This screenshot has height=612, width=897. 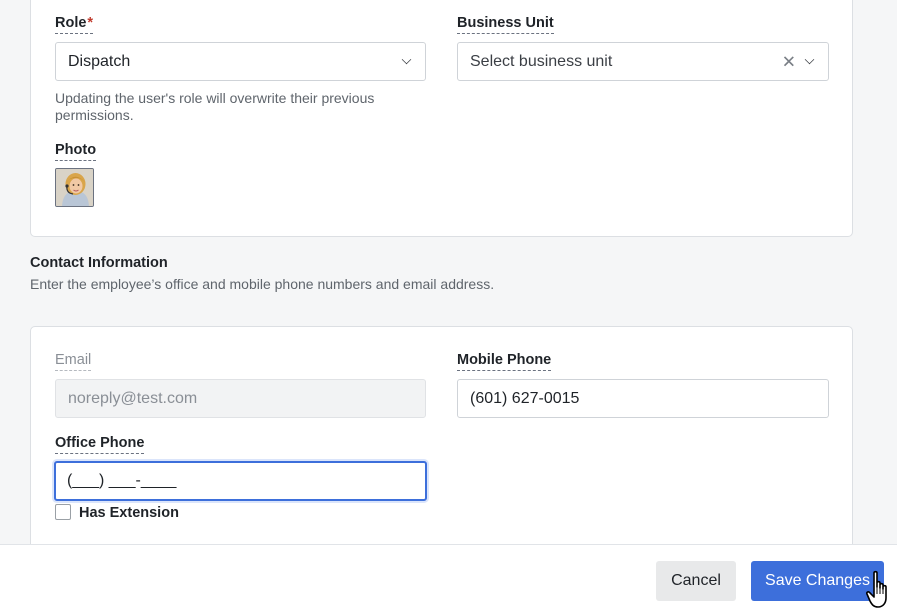 What do you see at coordinates (525, 398) in the screenshot?
I see `mobile-phone-value: (601) 627-0015` at bounding box center [525, 398].